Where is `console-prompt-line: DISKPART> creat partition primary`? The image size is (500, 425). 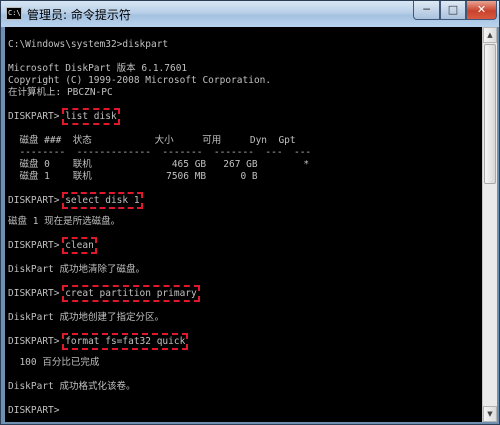
console-prompt-line: DISKPART> creat partition primary is located at coordinates (104, 293).